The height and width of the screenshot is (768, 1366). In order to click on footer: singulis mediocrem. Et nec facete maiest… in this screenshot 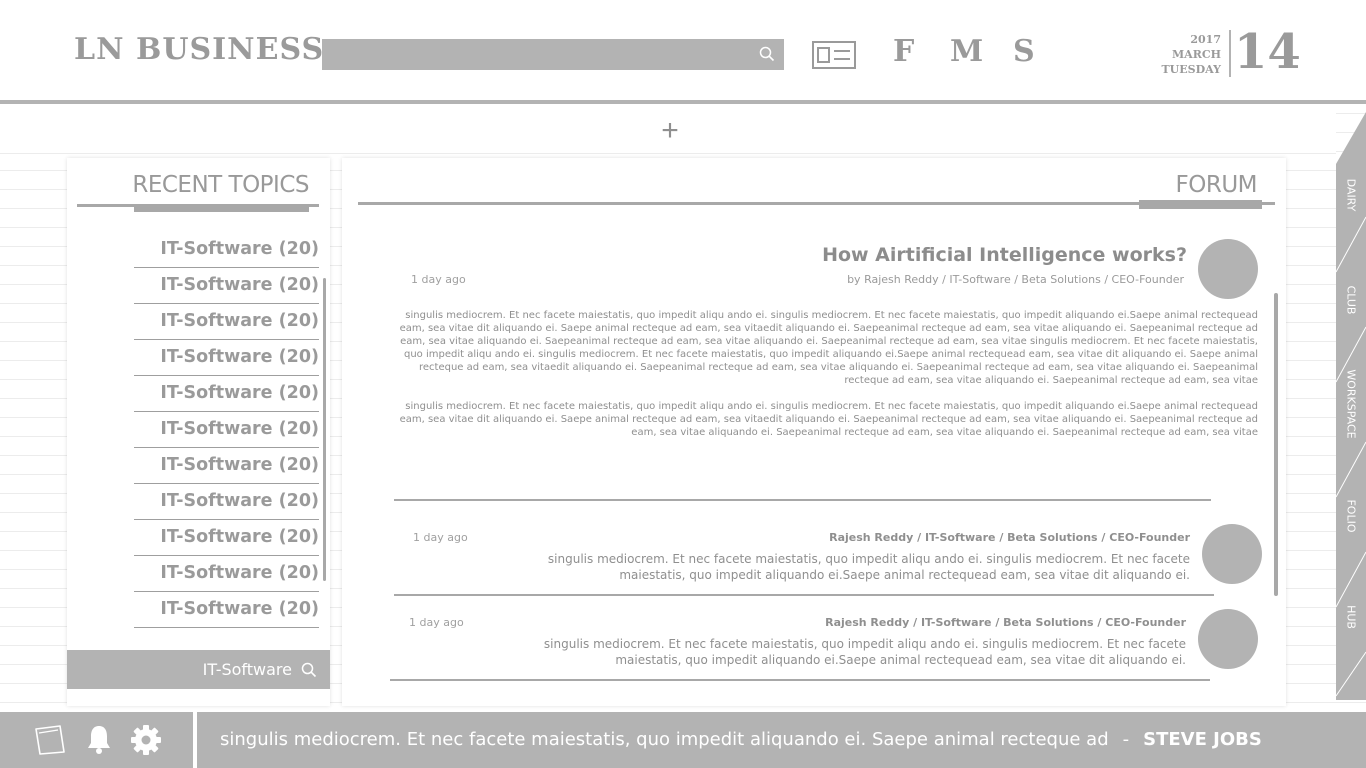, I will do `click(683, 740)`.